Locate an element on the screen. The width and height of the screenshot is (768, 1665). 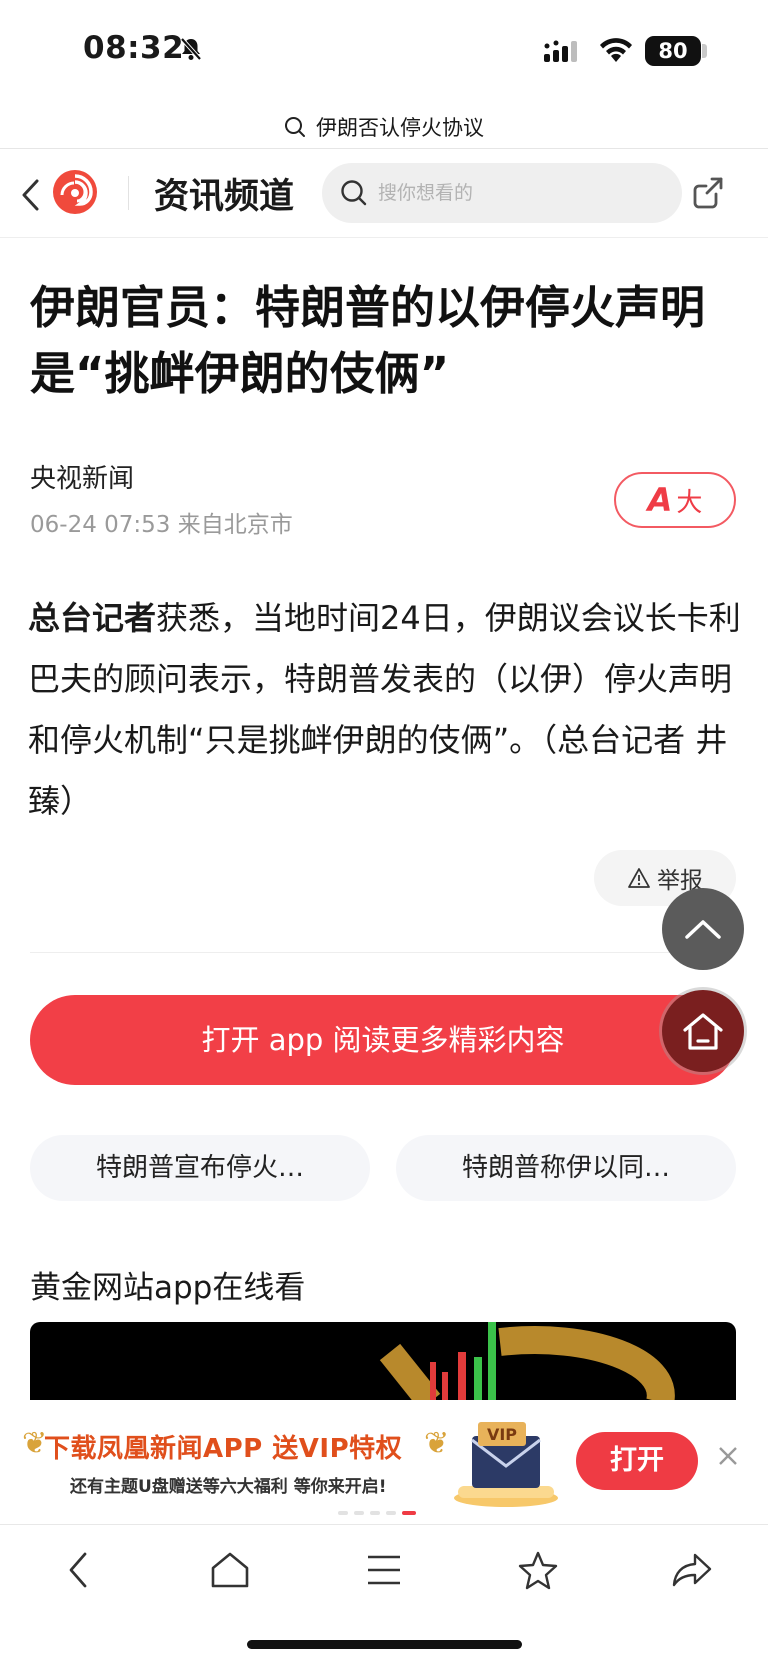
home-indicator is located at coordinates (384, 1644).